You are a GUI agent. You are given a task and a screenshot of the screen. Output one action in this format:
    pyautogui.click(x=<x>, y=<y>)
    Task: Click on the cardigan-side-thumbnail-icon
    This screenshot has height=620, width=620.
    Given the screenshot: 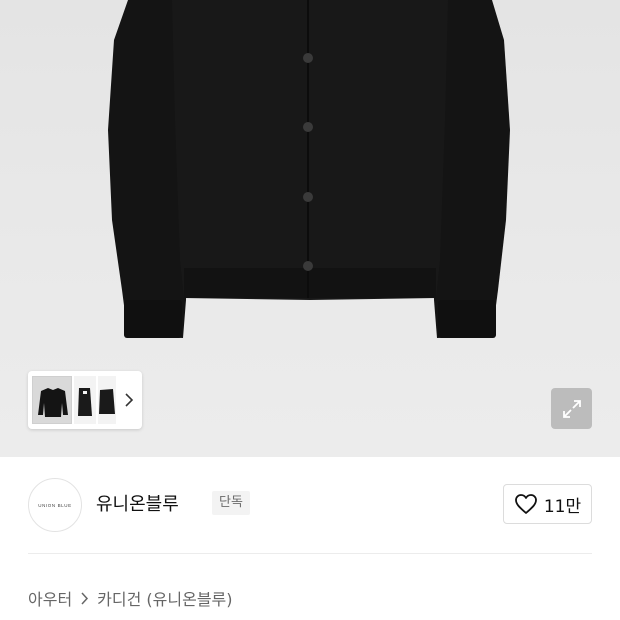 What is the action you would take?
    pyautogui.click(x=85, y=402)
    